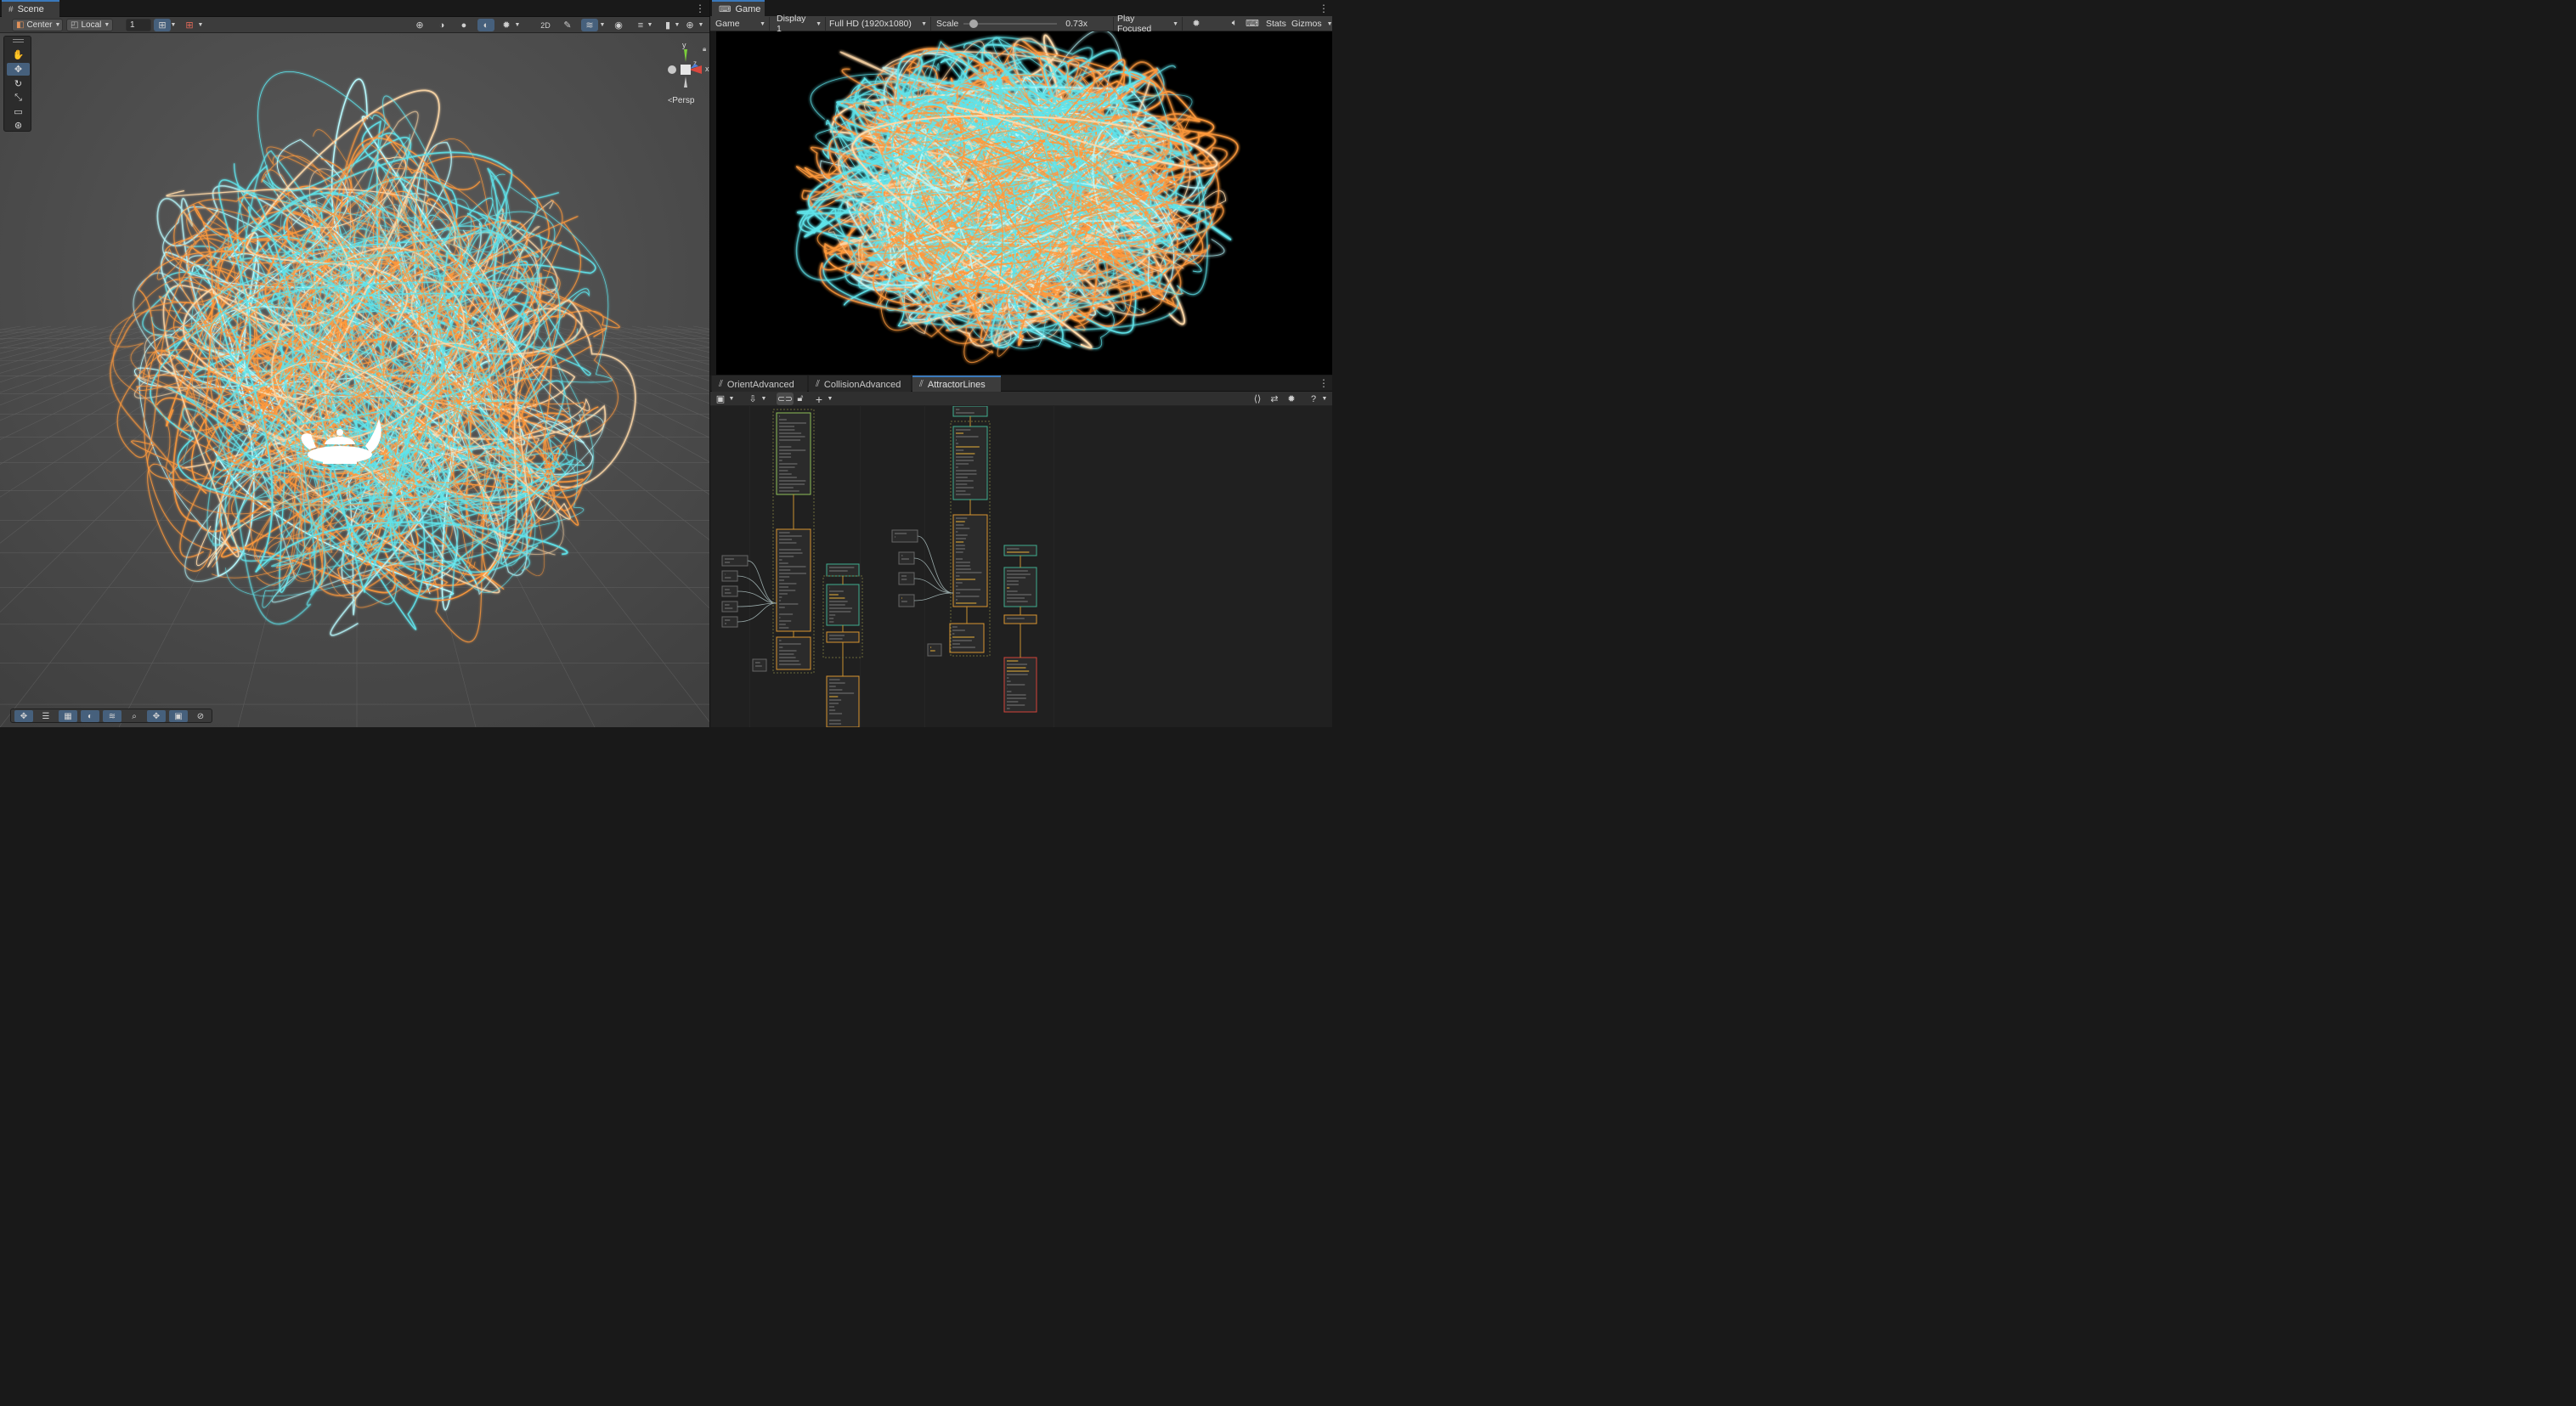 Image resolution: width=2576 pixels, height=1406 pixels. I want to click on rect-icon: ▭, so click(18, 112).